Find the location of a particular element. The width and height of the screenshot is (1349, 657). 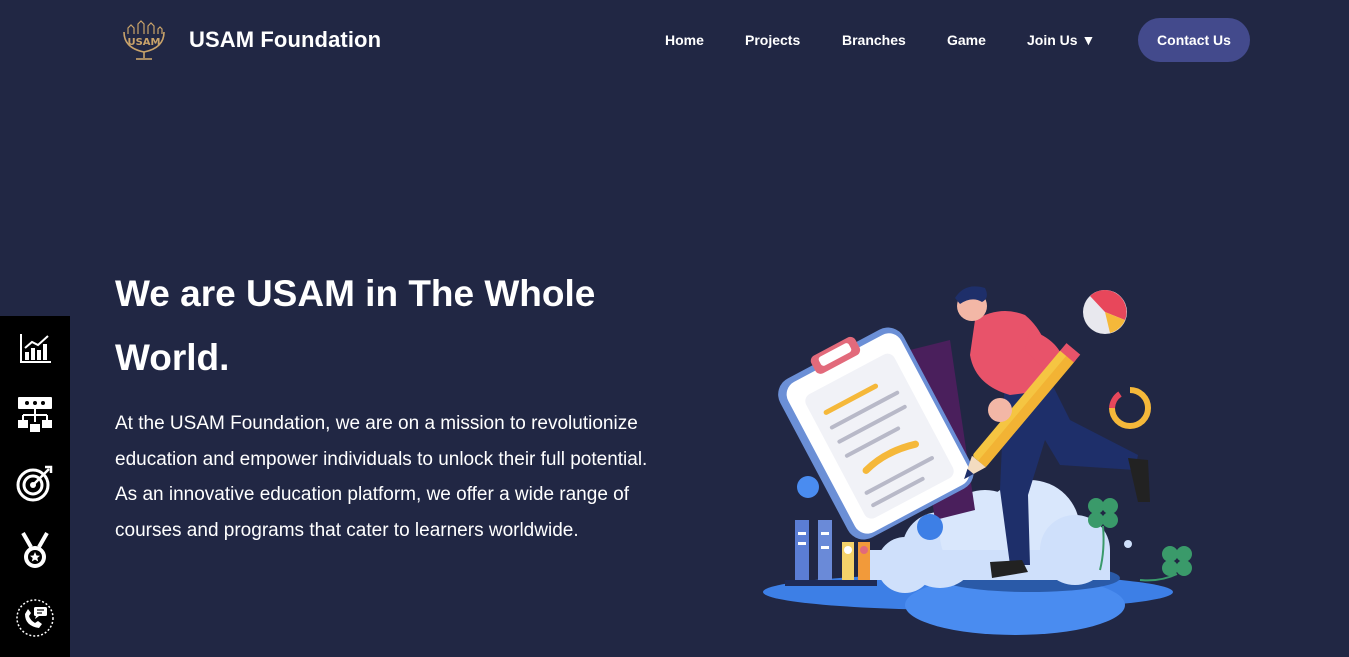

side-icon-bar is located at coordinates (35, 486).